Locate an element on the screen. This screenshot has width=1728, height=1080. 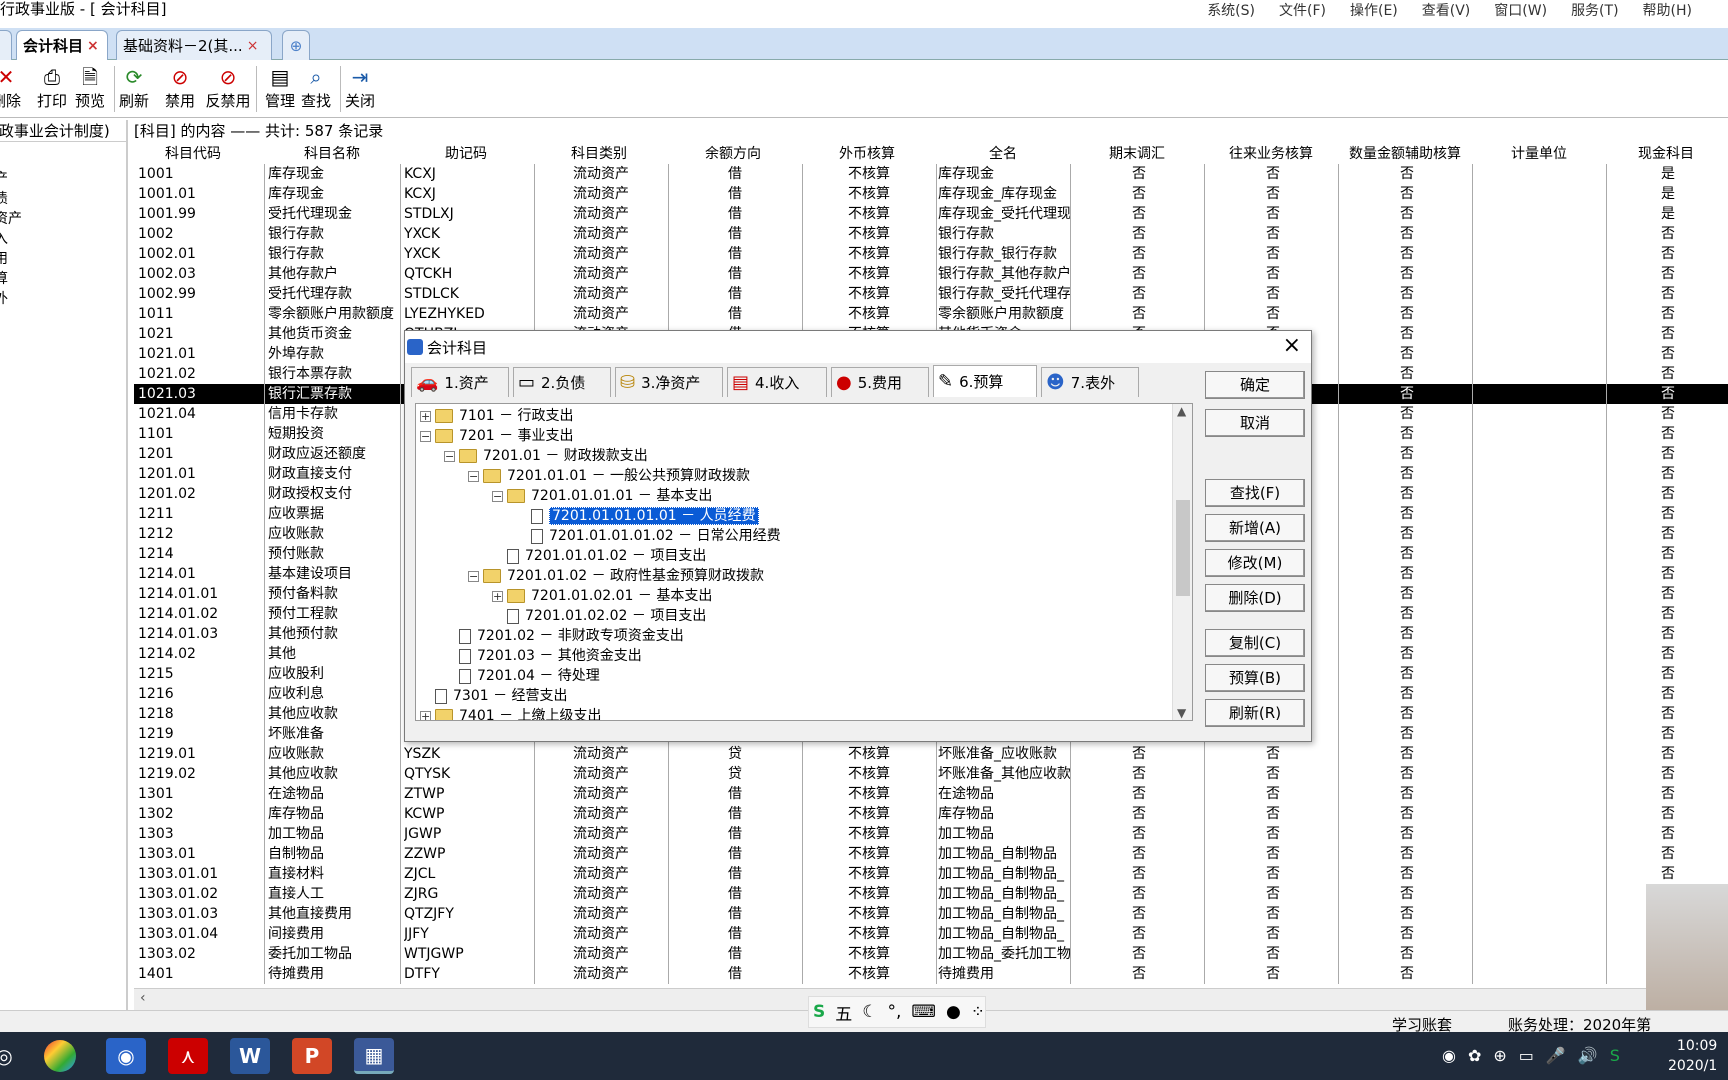
apps-icon: ⁘ is located at coordinates (978, 1012).